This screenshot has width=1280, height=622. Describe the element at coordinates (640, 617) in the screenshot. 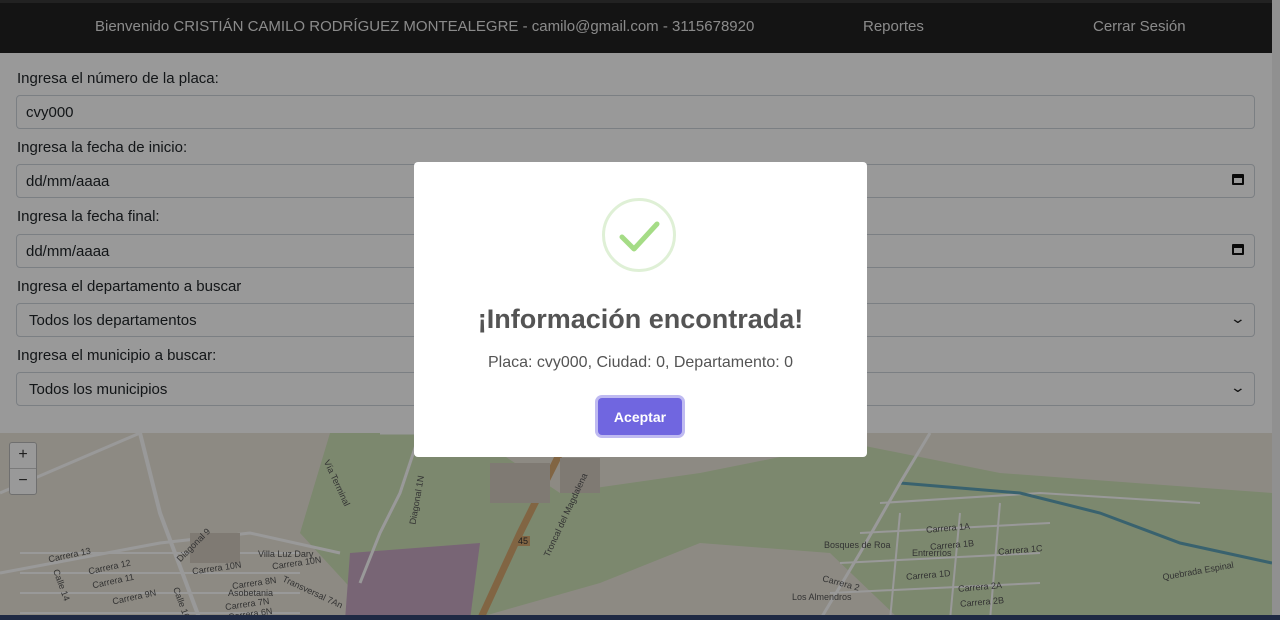

I see `bottom-strip` at that location.